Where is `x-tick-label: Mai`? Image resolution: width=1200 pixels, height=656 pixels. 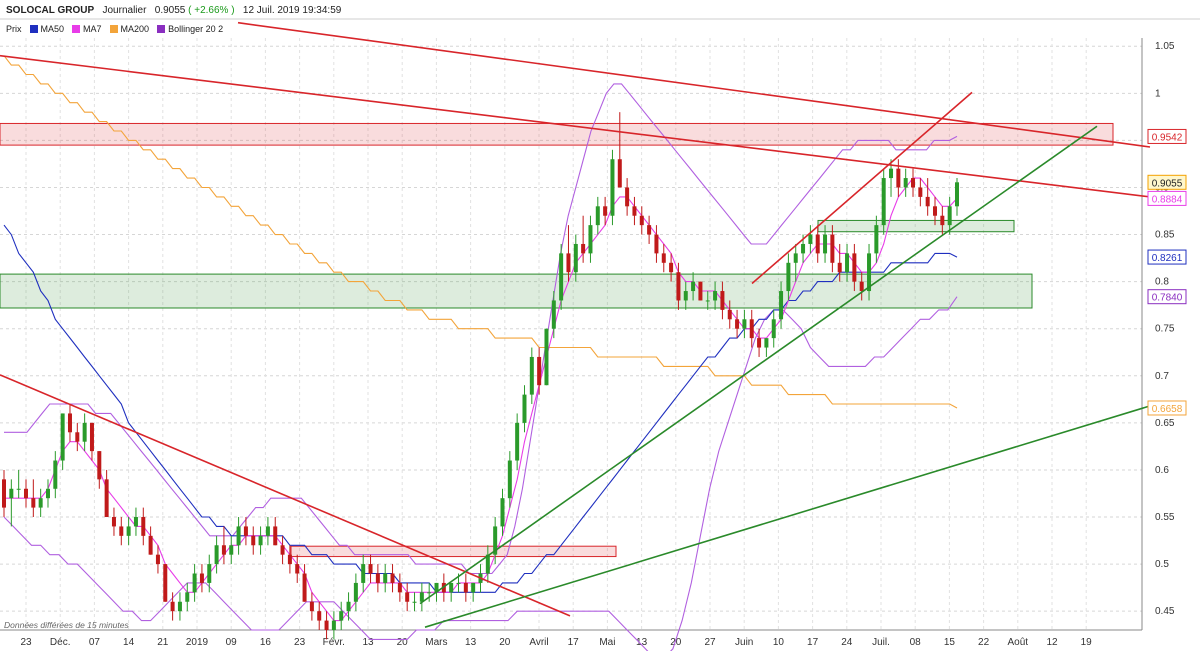
x-tick-label: Mai is located at coordinates (607, 642).